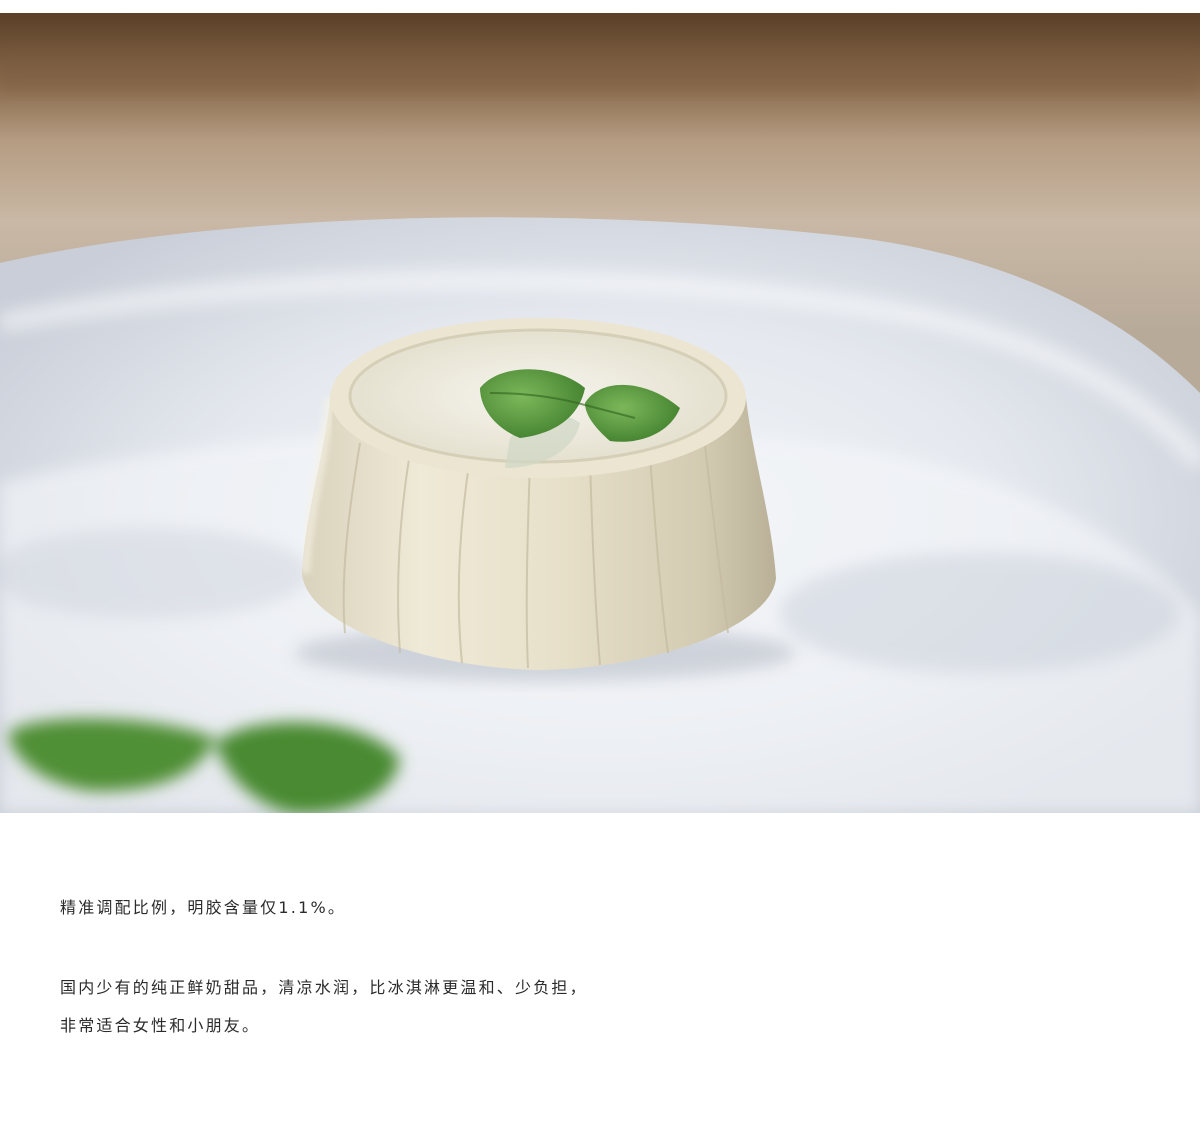 This screenshot has height=1130, width=1200. I want to click on description-line-1: 精准调配比例，明胶含量仅1.1%。, so click(203, 907).